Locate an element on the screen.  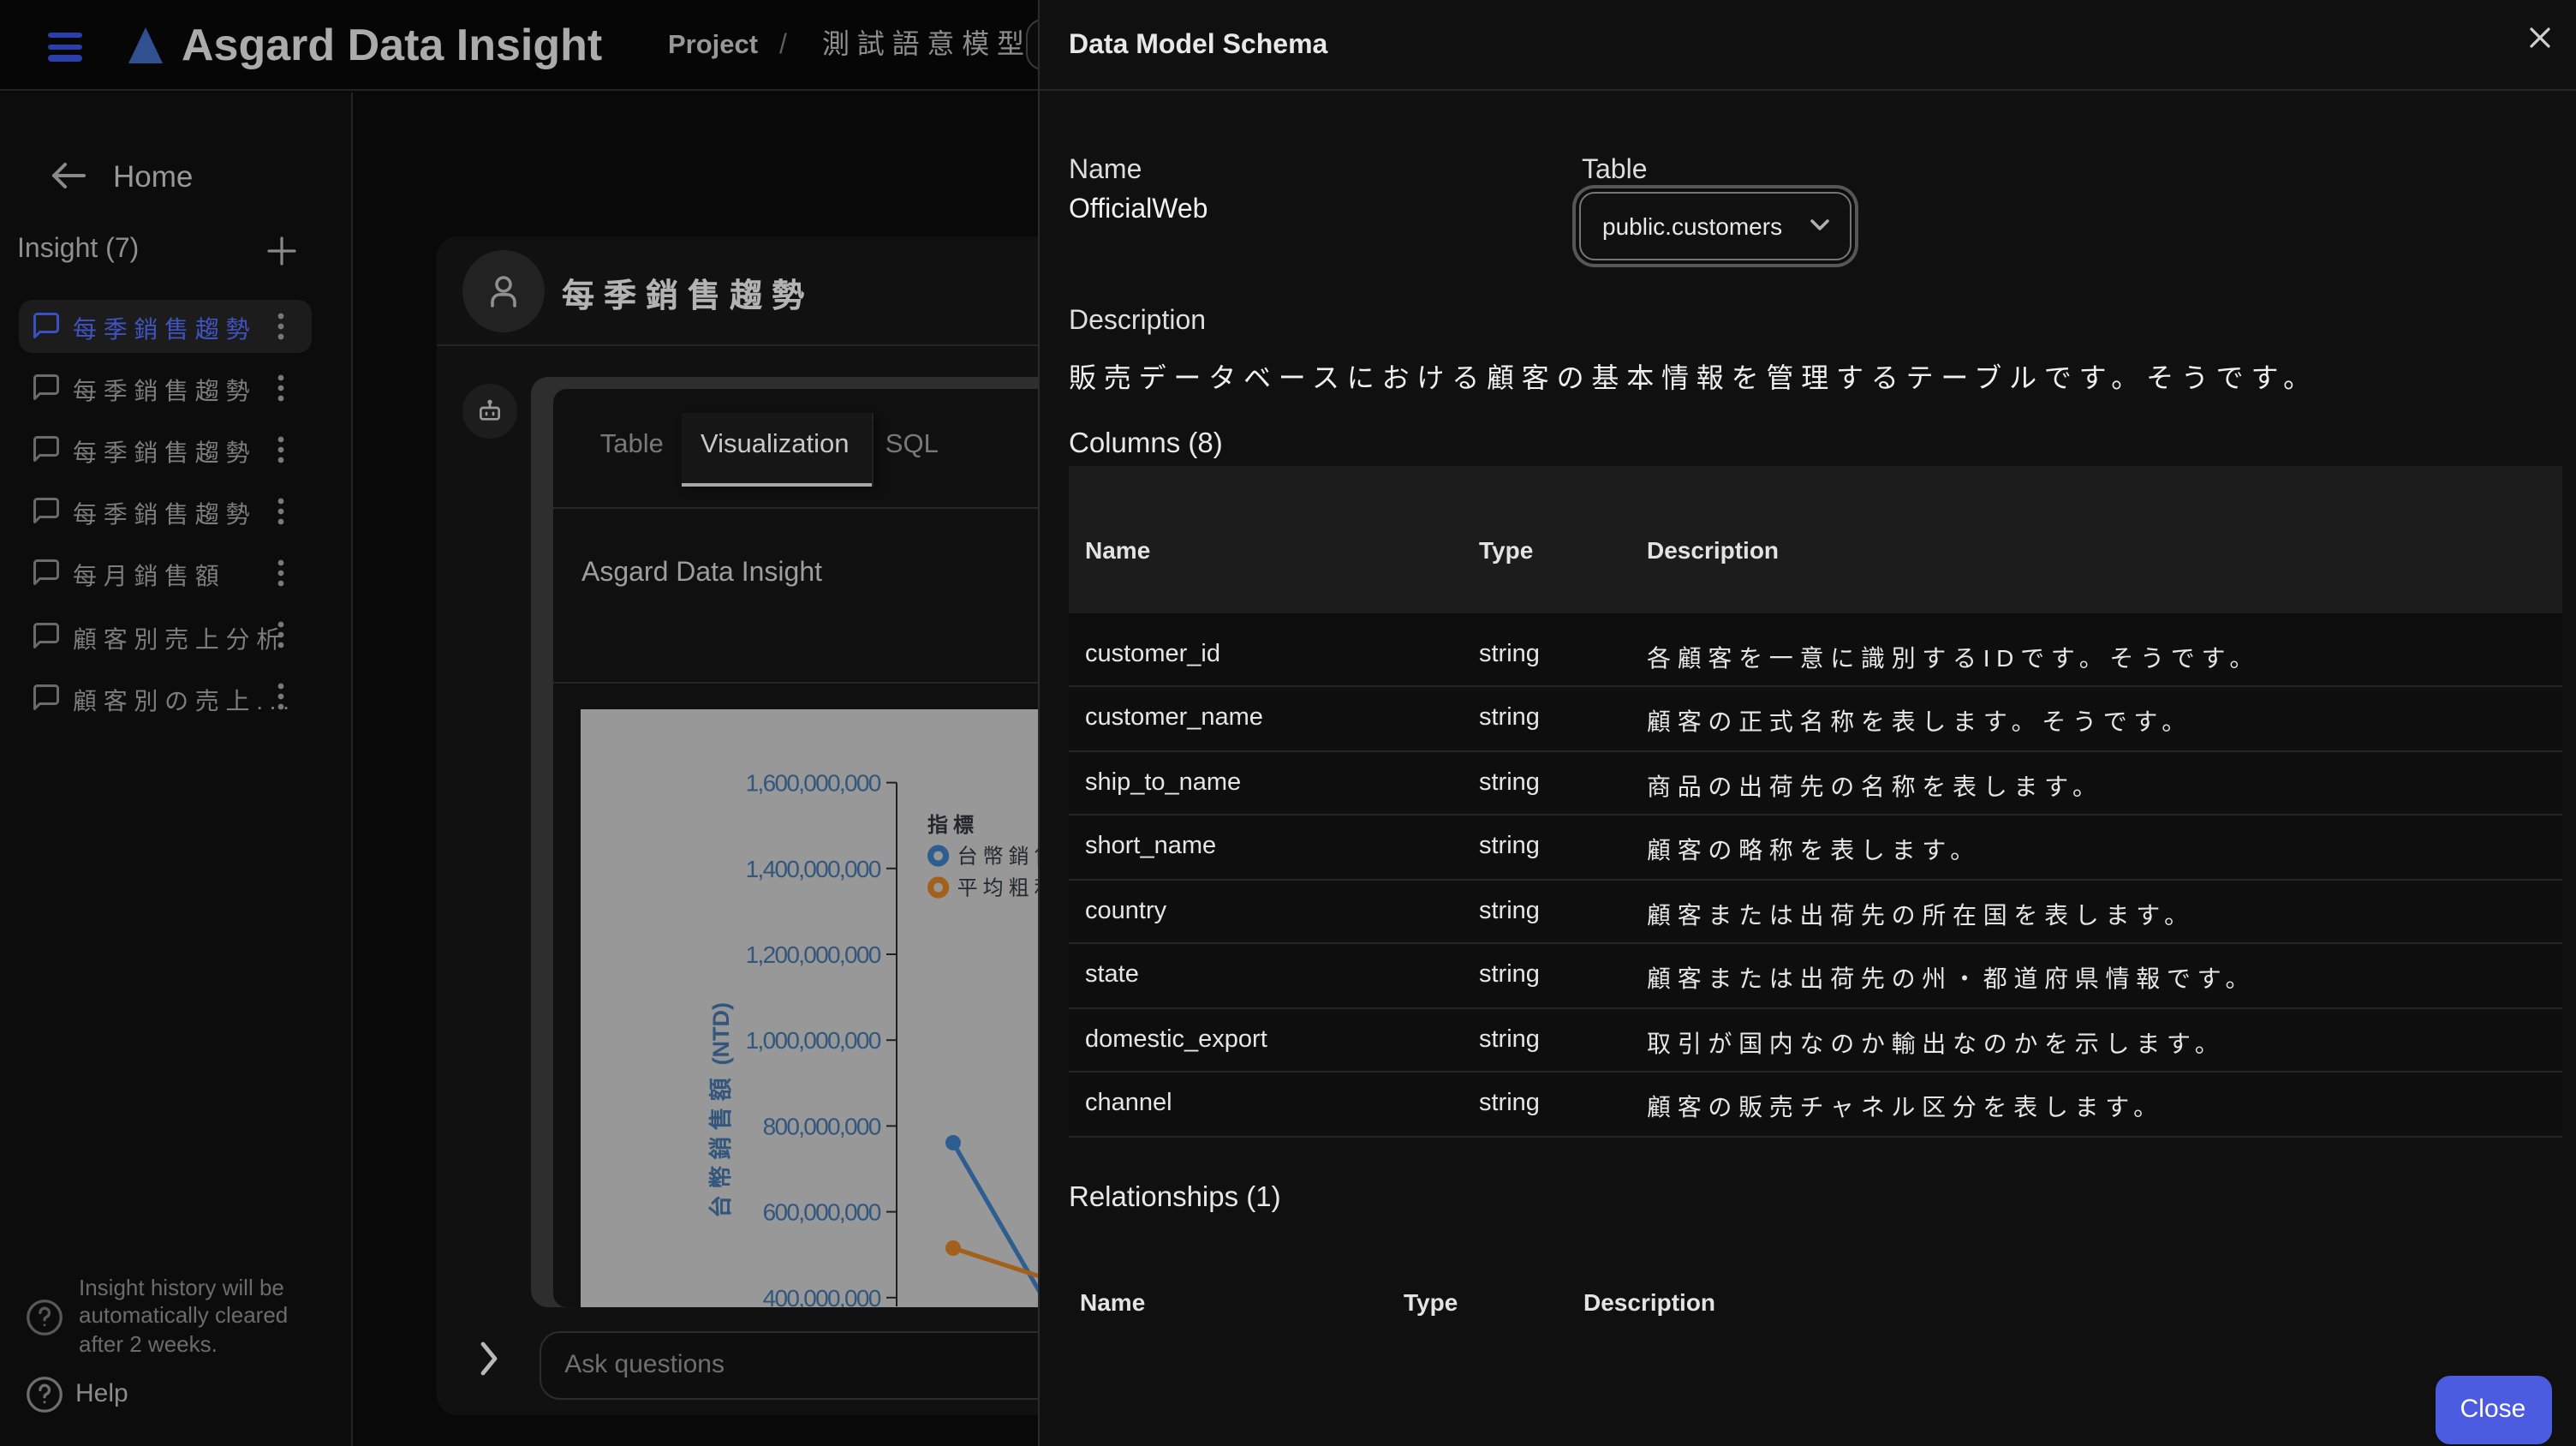
svg-text: 800,000,000 is located at coordinates (821, 1127).